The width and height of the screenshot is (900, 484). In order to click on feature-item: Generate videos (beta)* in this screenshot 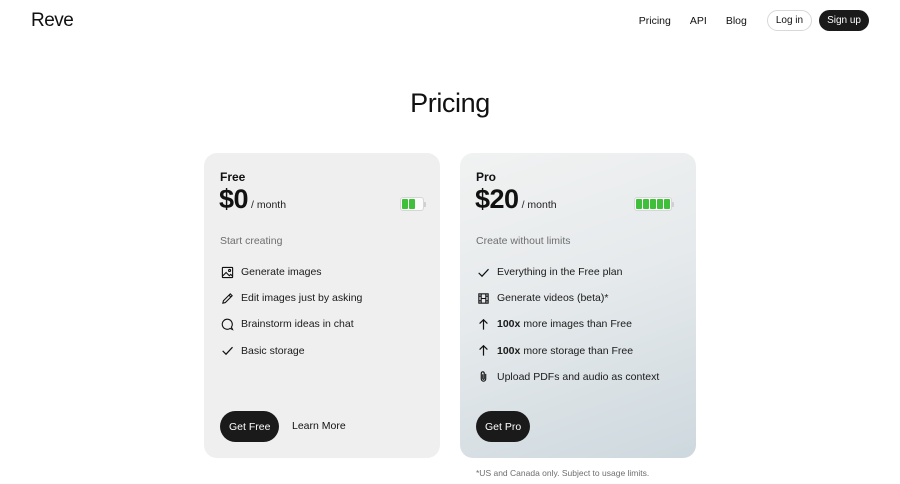, I will do `click(567, 298)`.